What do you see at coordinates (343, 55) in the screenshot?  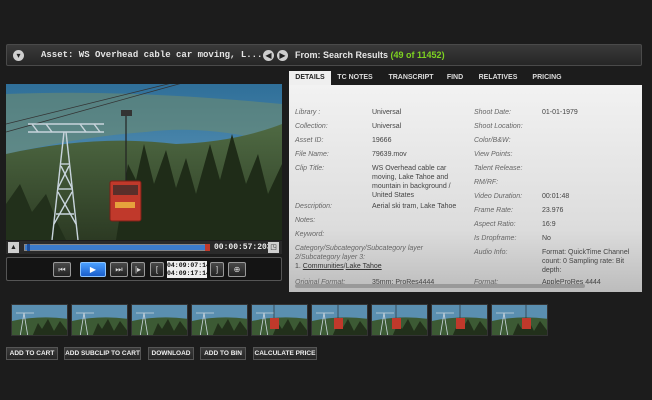 I see `from-prefix: From: Search Results` at bounding box center [343, 55].